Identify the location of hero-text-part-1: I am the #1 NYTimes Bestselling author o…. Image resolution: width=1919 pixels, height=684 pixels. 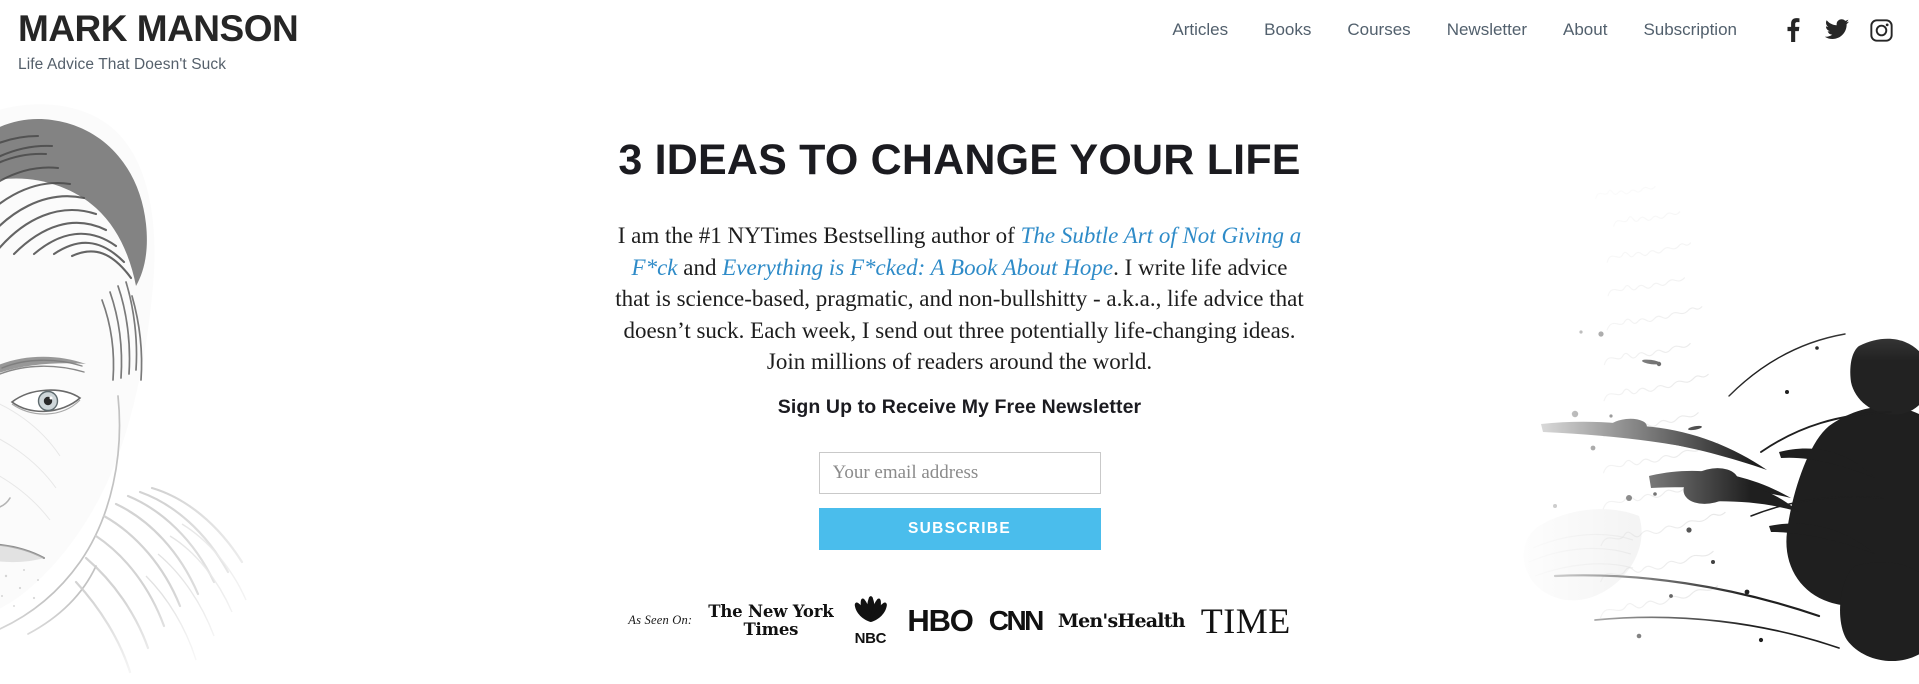
(819, 235).